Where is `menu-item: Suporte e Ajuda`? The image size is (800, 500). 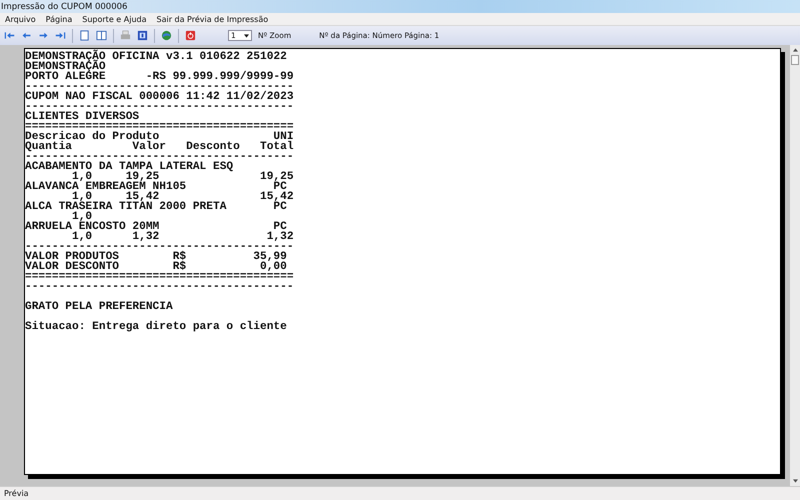 menu-item: Suporte e Ajuda is located at coordinates (114, 19).